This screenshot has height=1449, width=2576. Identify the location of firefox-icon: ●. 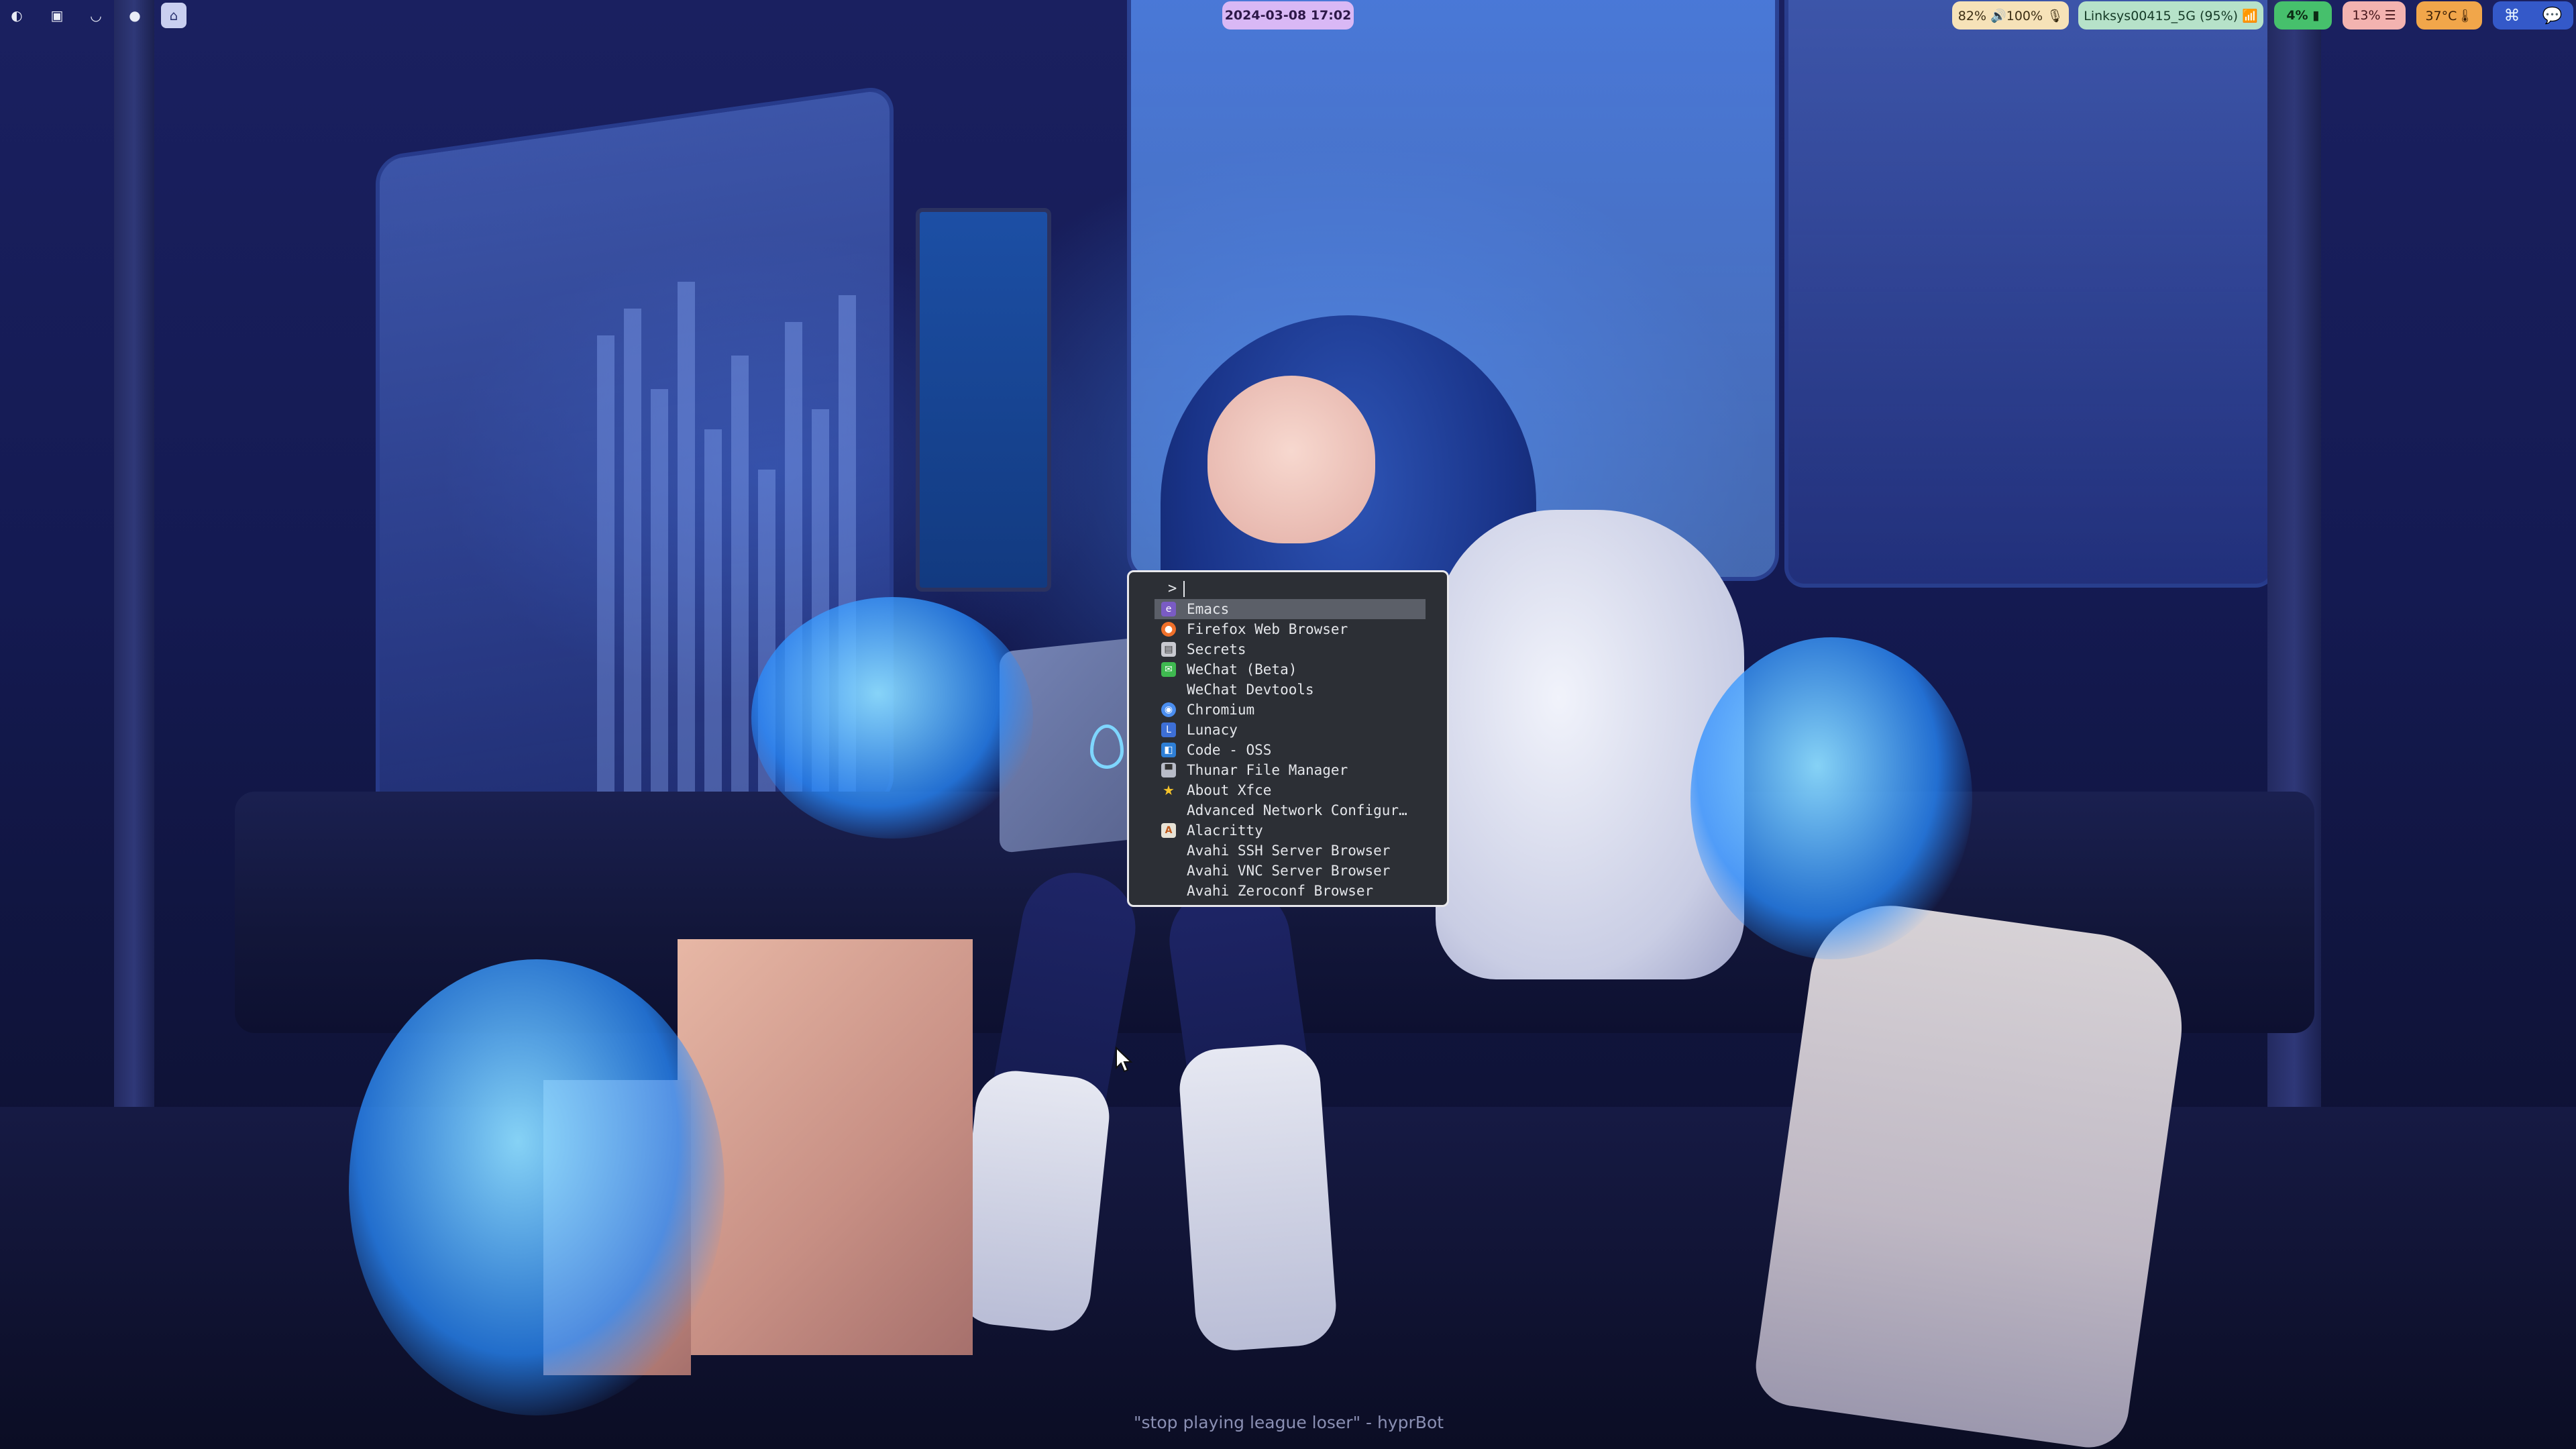
(1168, 629).